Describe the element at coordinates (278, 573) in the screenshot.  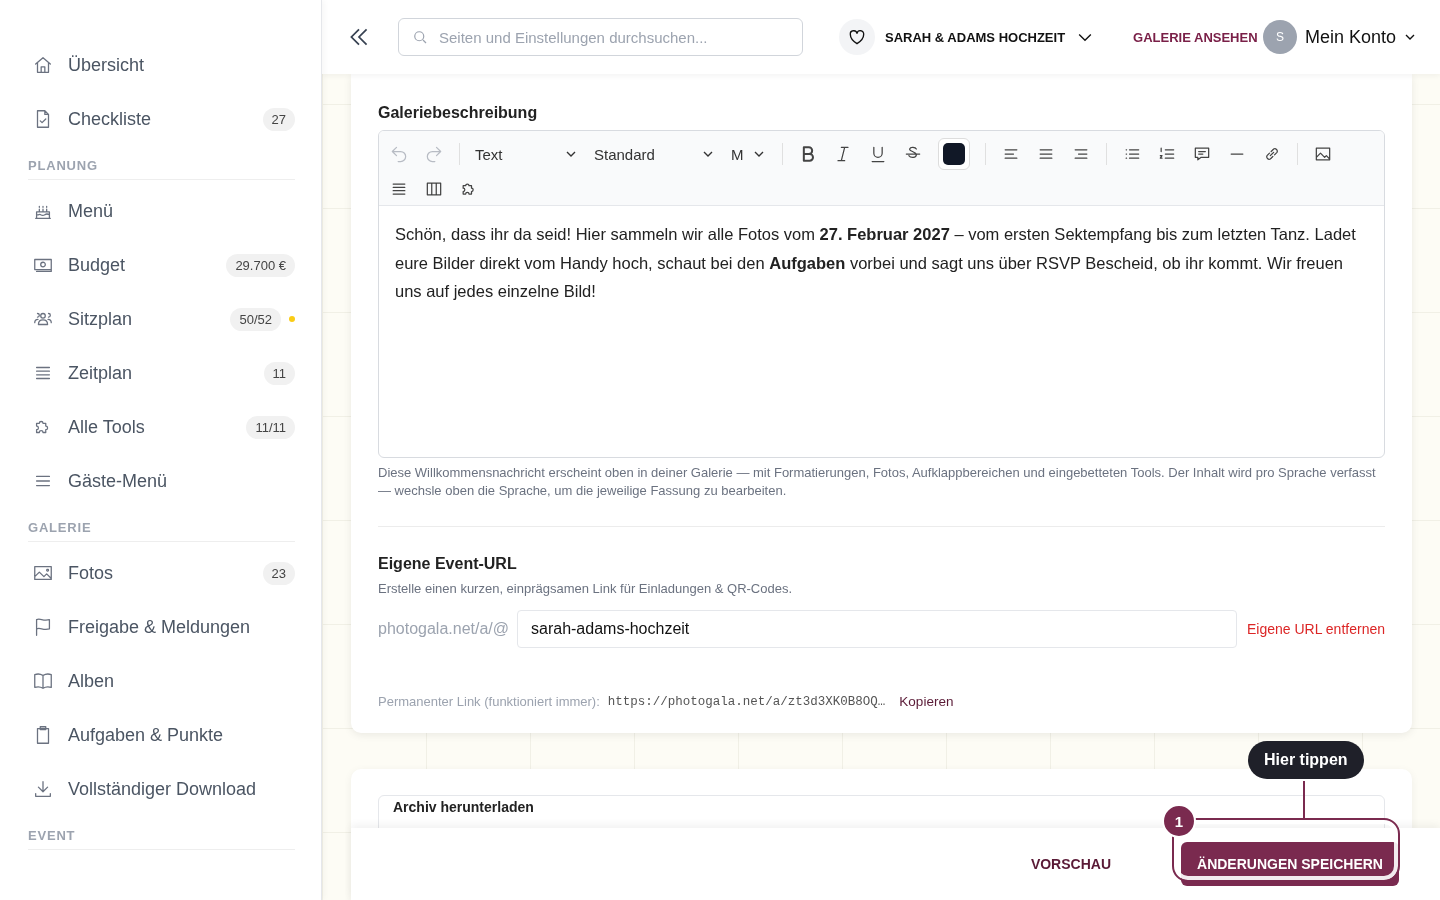
I see `count-badge: 23` at that location.